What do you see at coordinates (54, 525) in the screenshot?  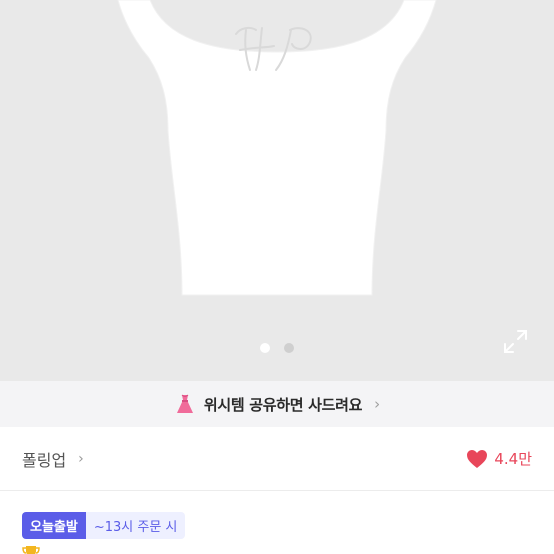 I see `today-shipping-badge: 오늘출발` at bounding box center [54, 525].